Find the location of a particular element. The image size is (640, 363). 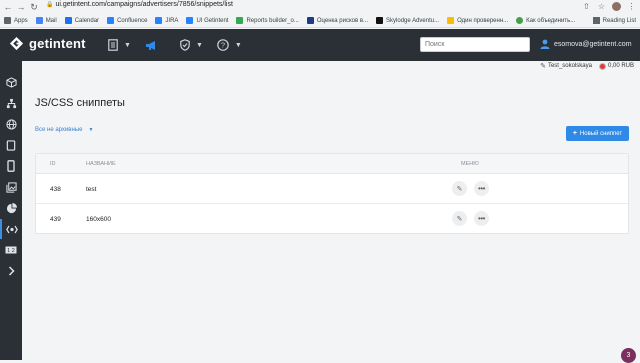

profile-avatar is located at coordinates (616, 6).